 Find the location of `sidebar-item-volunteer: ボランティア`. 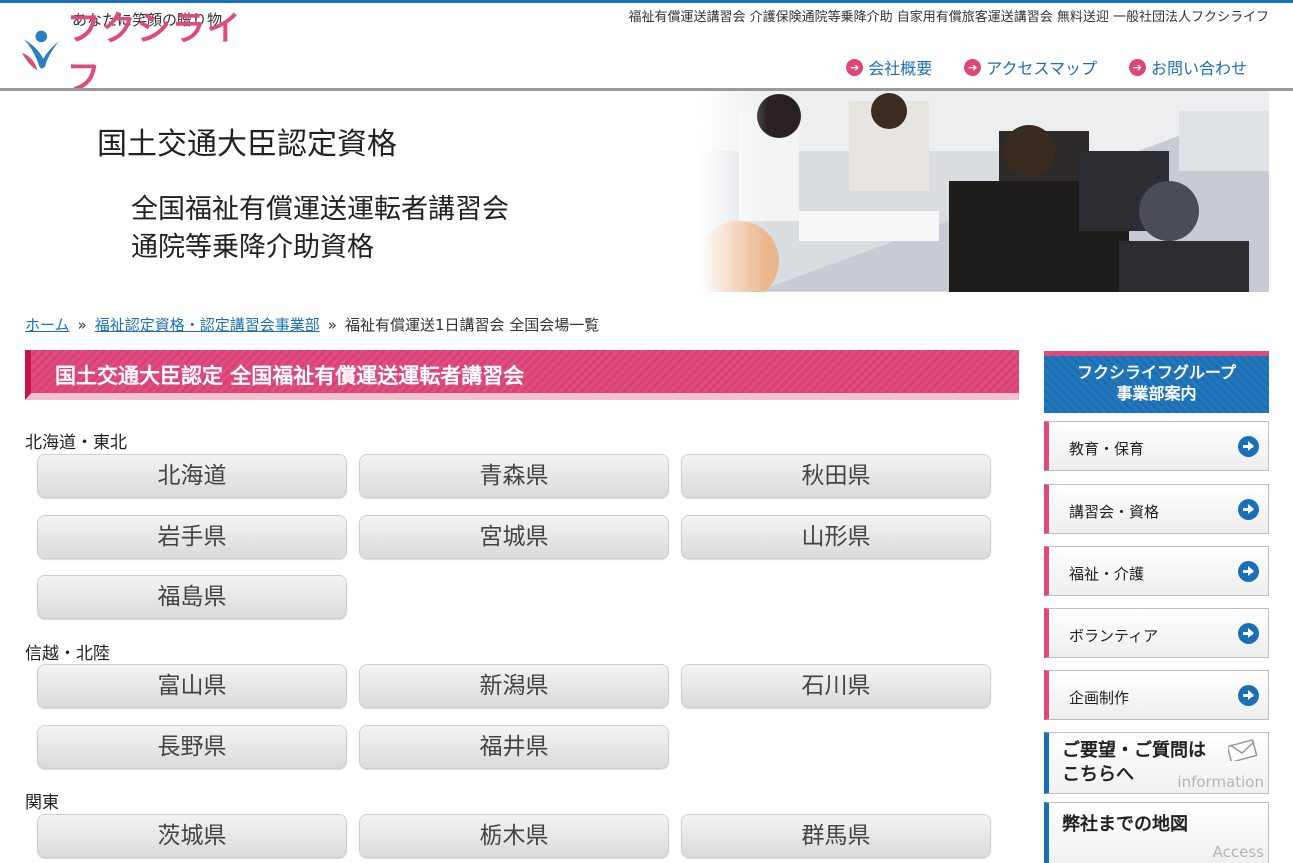

sidebar-item-volunteer: ボランティア is located at coordinates (1156, 633).